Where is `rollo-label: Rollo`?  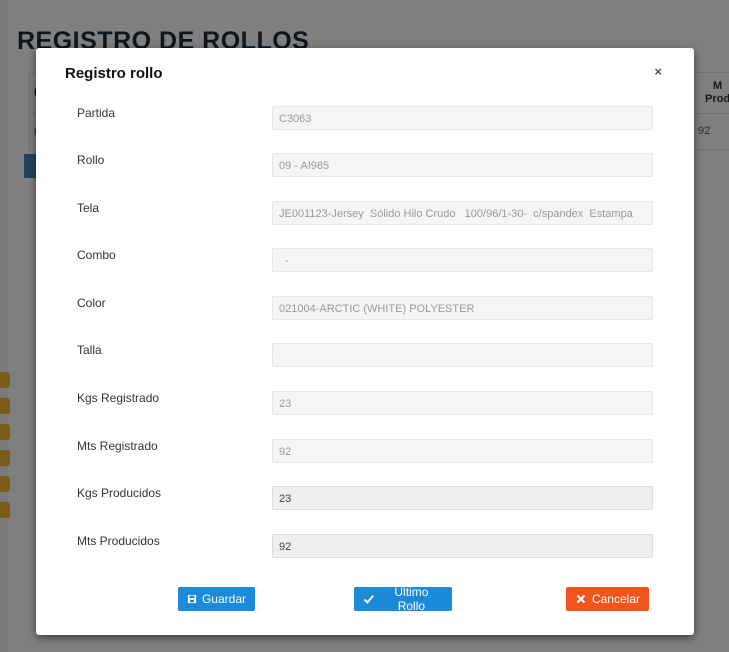 rollo-label: Rollo is located at coordinates (91, 160).